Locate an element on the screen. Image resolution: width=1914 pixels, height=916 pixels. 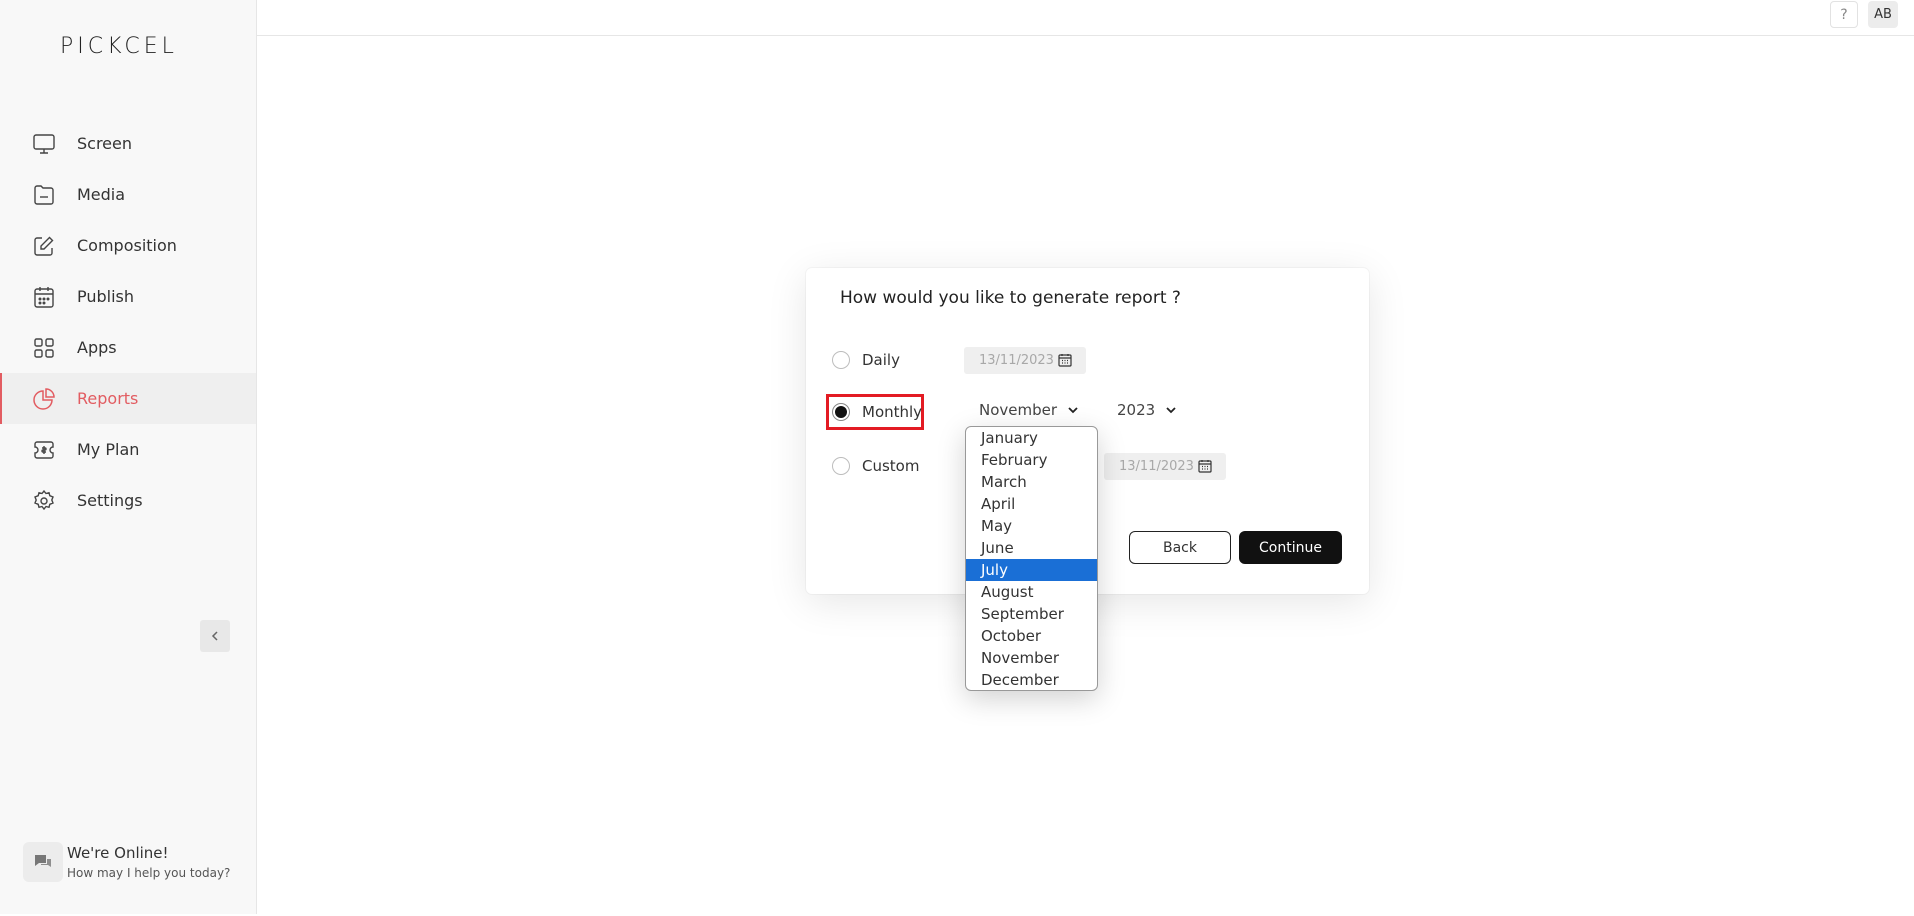
month-option: June is located at coordinates (1031, 548).